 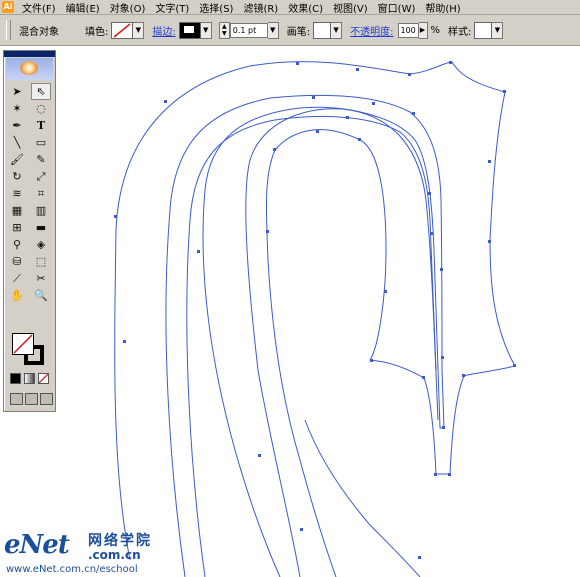 What do you see at coordinates (498, 30) in the screenshot?
I see `style-dropdown: ▼` at bounding box center [498, 30].